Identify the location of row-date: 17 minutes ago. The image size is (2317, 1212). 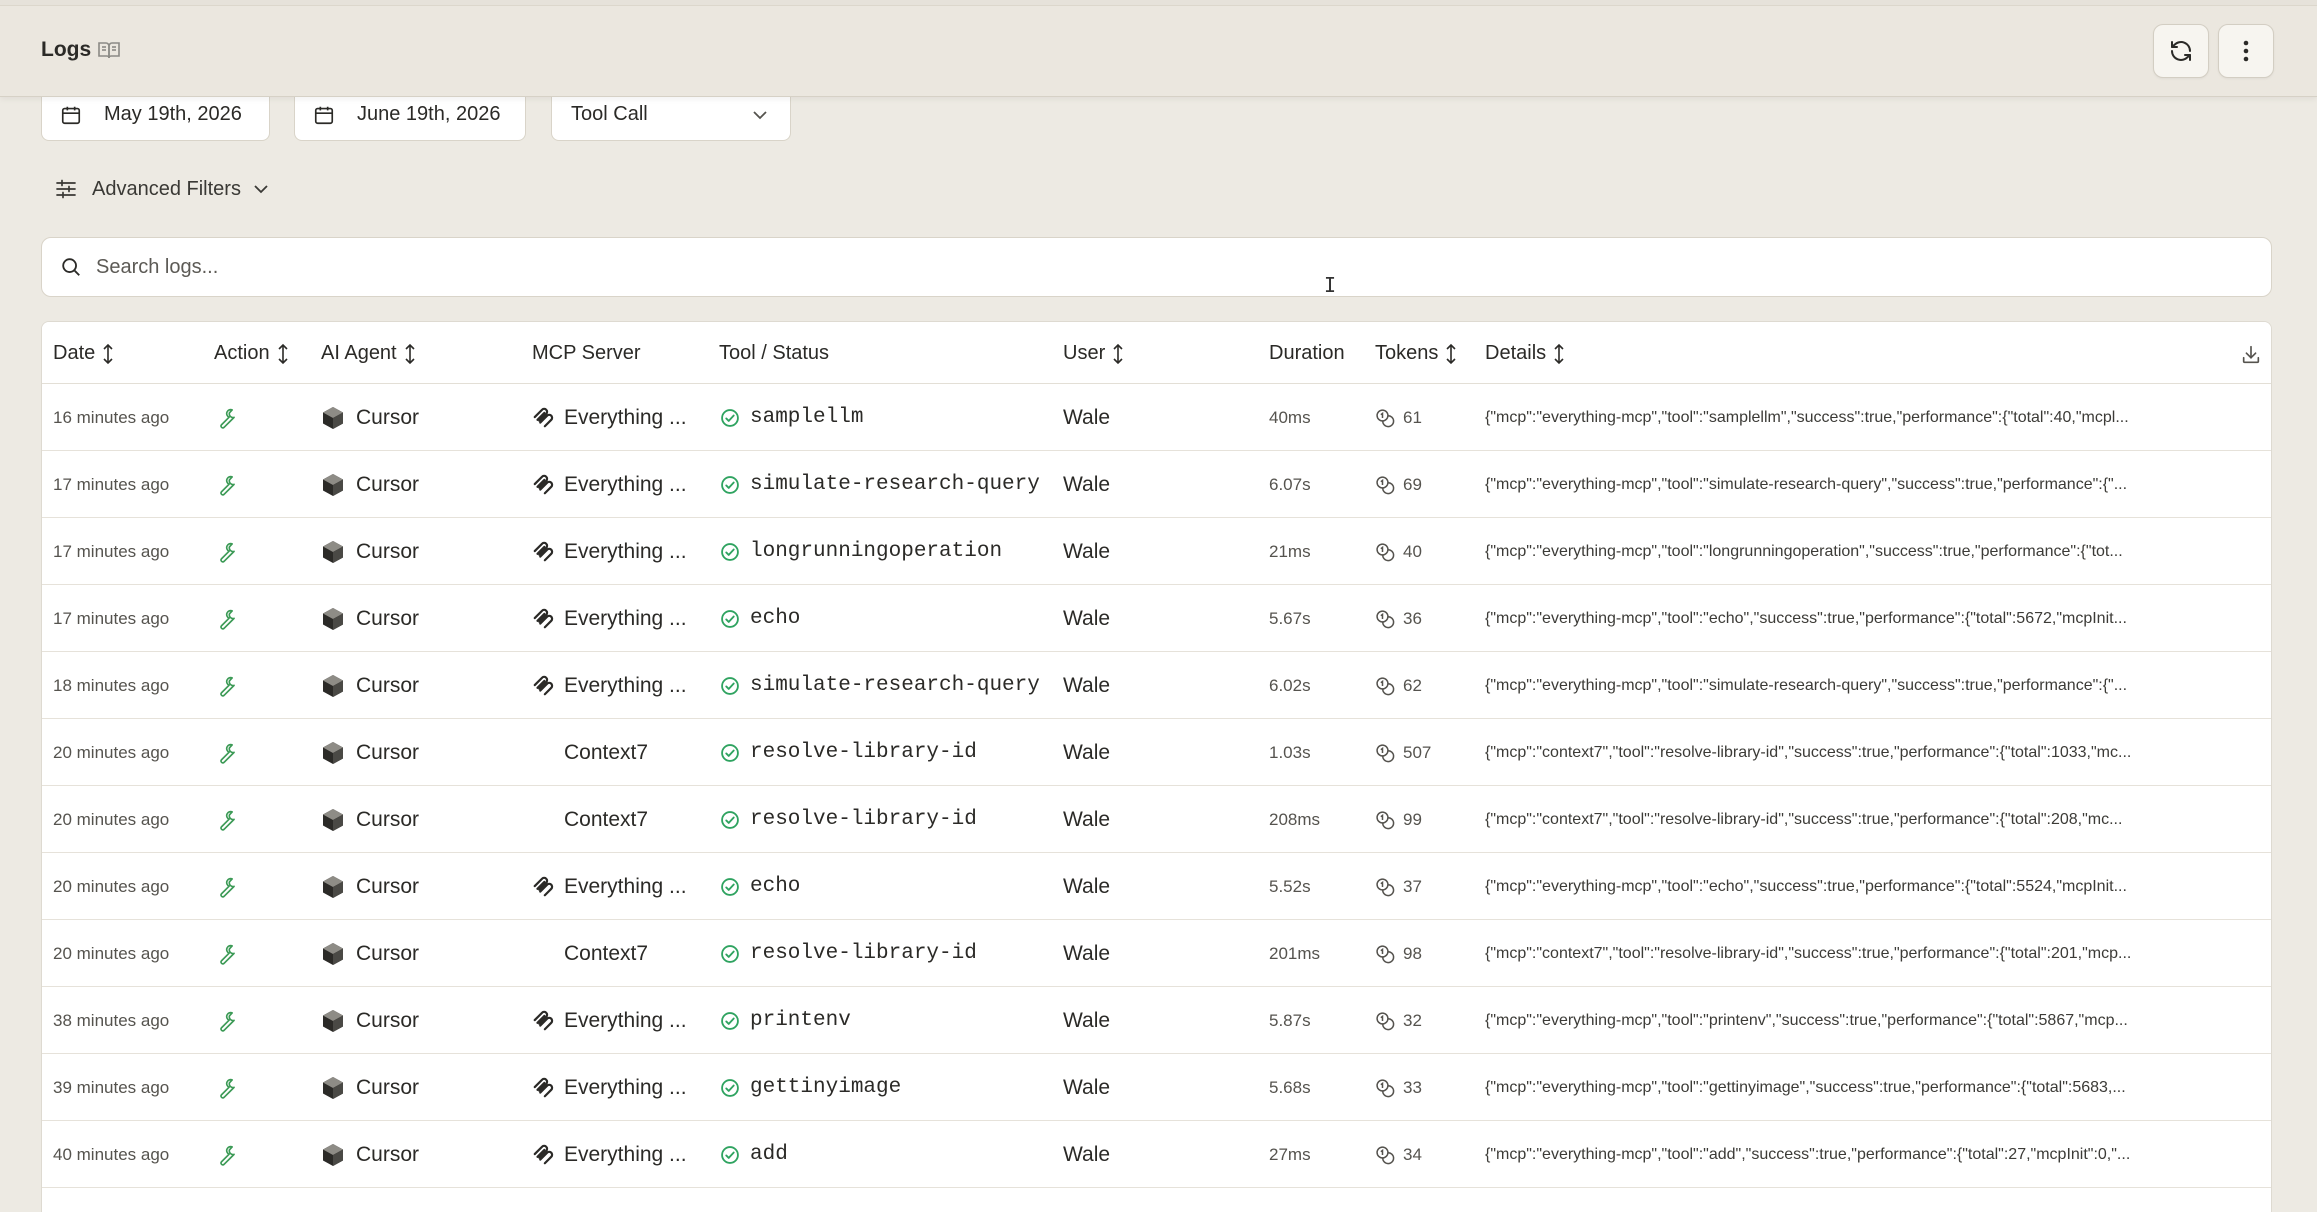
(111, 484).